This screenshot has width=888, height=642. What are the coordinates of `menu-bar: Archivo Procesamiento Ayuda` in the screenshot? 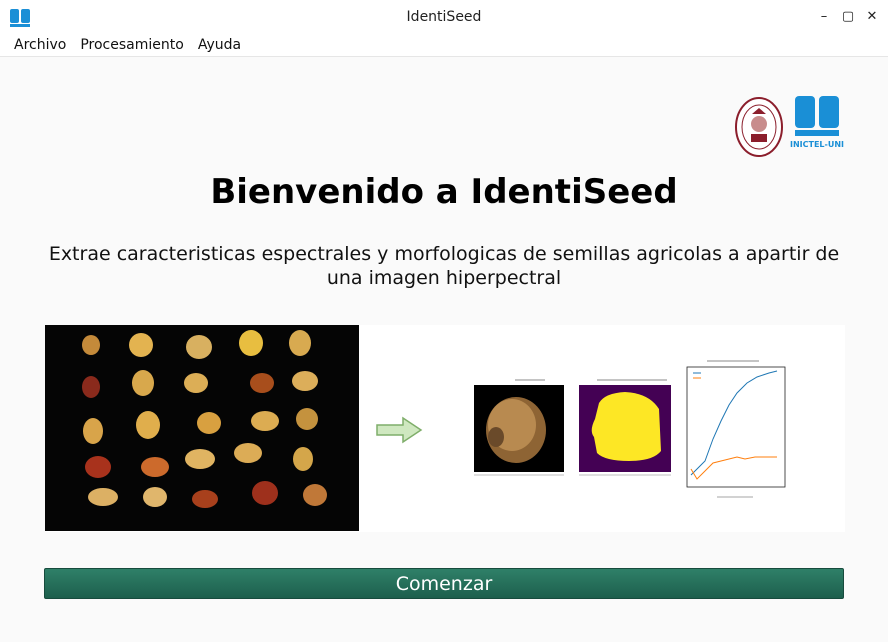 It's located at (444, 45).